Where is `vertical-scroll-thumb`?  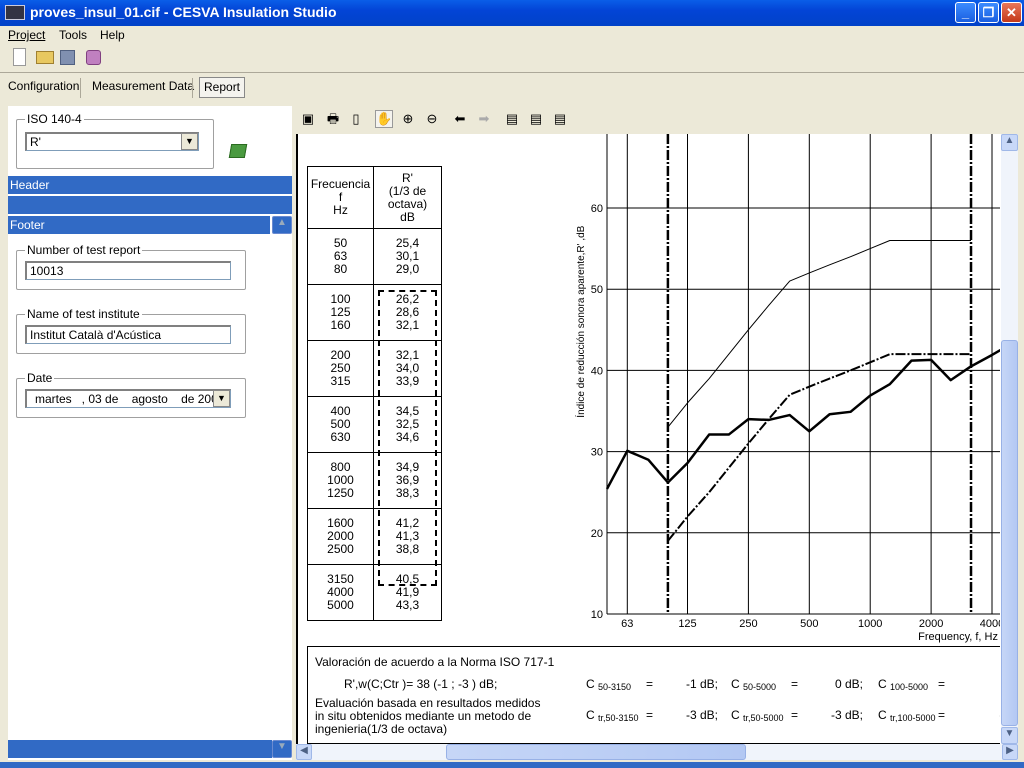
vertical-scroll-thumb is located at coordinates (1009, 533).